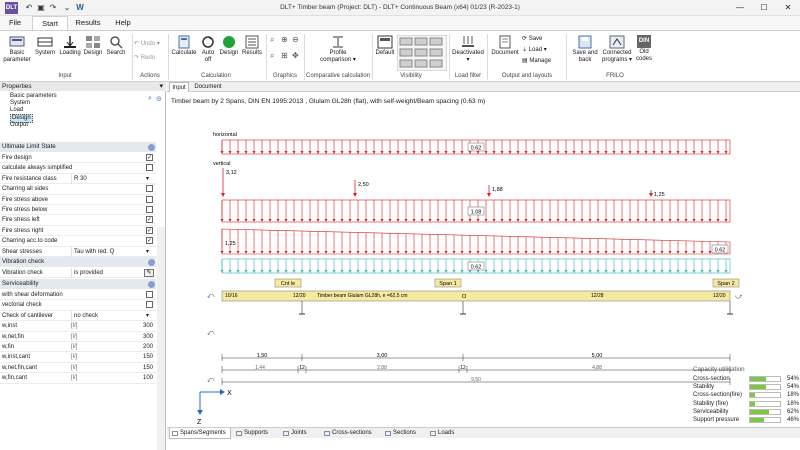 The height and width of the screenshot is (450, 800). Describe the element at coordinates (148, 357) in the screenshot. I see `sls-6-value: 150` at that location.